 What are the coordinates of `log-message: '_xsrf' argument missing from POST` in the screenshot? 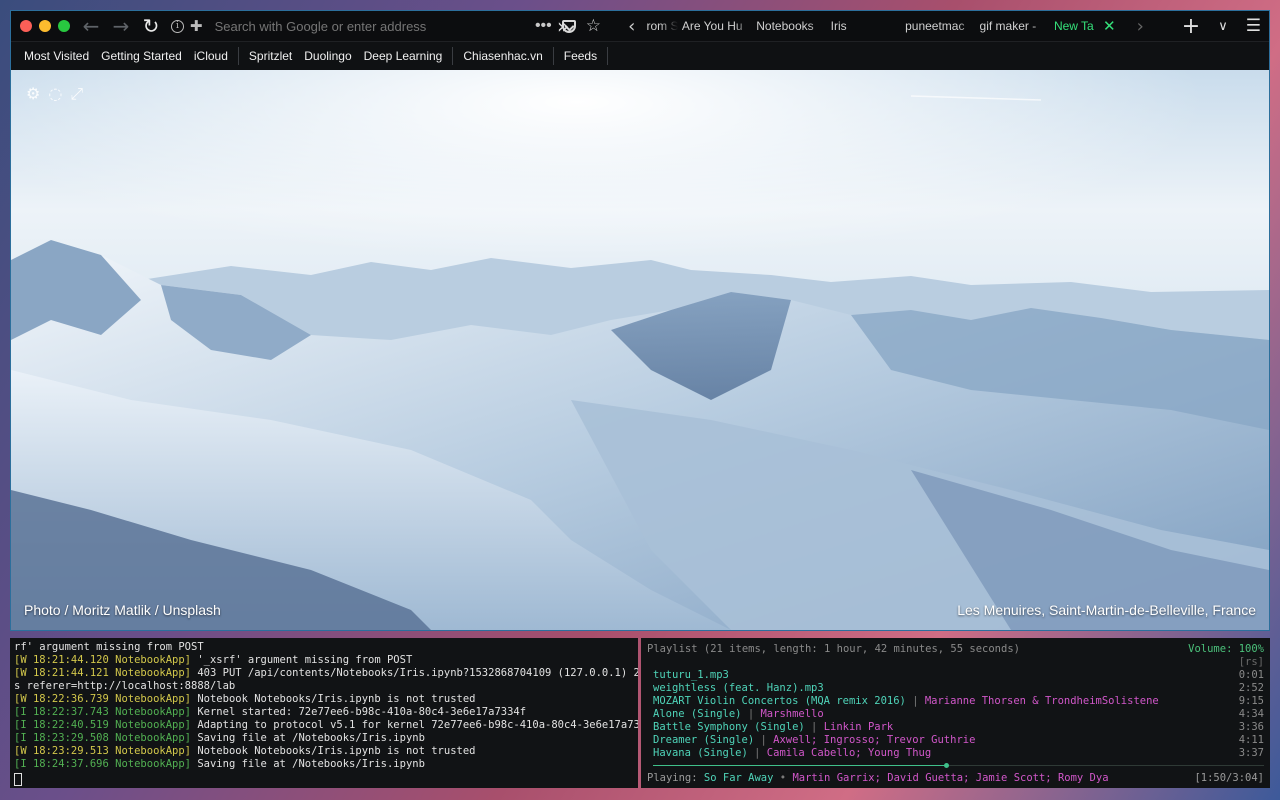 It's located at (302, 660).